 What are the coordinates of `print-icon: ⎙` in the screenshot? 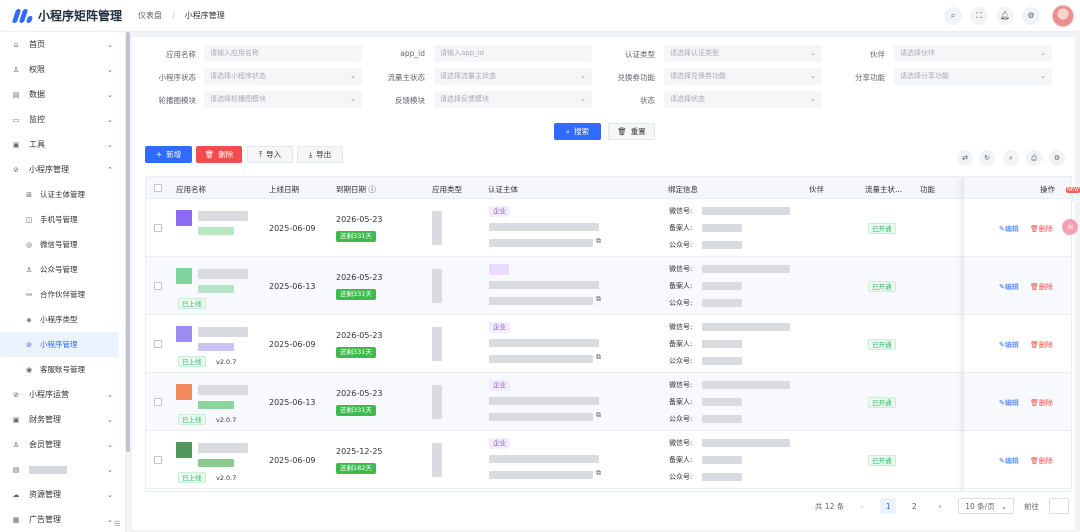 It's located at (1034, 158).